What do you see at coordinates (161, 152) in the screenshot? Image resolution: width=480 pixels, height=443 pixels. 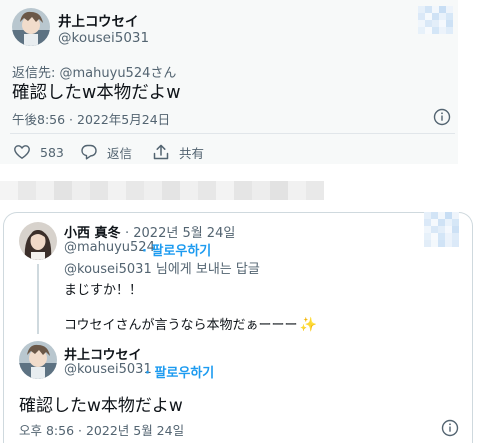 I see `share-icon` at bounding box center [161, 152].